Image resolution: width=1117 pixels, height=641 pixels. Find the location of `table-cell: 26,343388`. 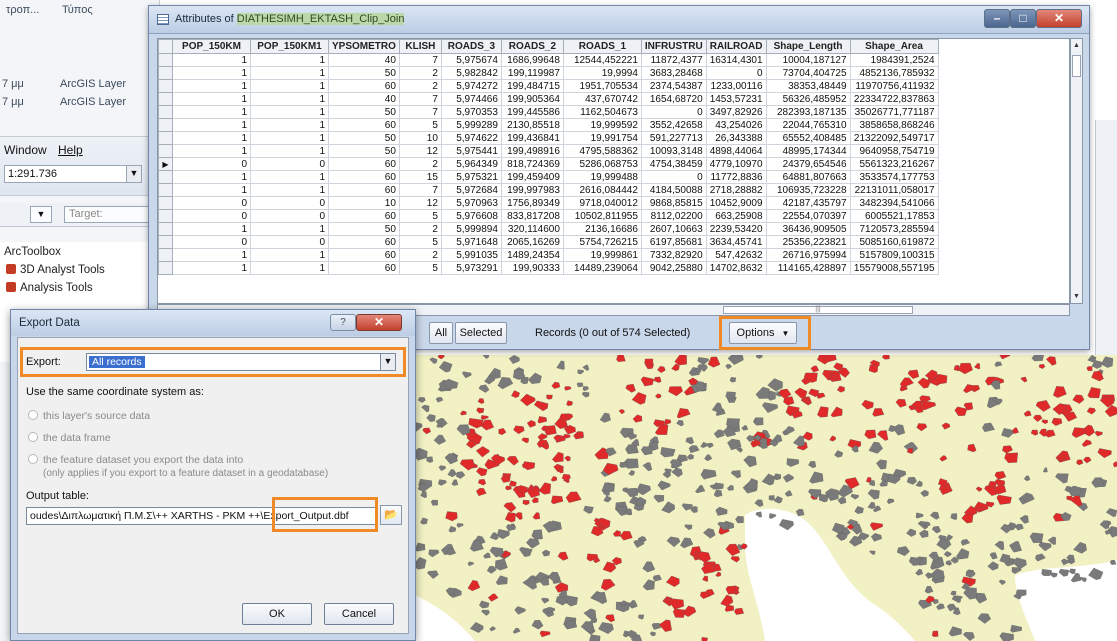

table-cell: 26,343388 is located at coordinates (736, 138).